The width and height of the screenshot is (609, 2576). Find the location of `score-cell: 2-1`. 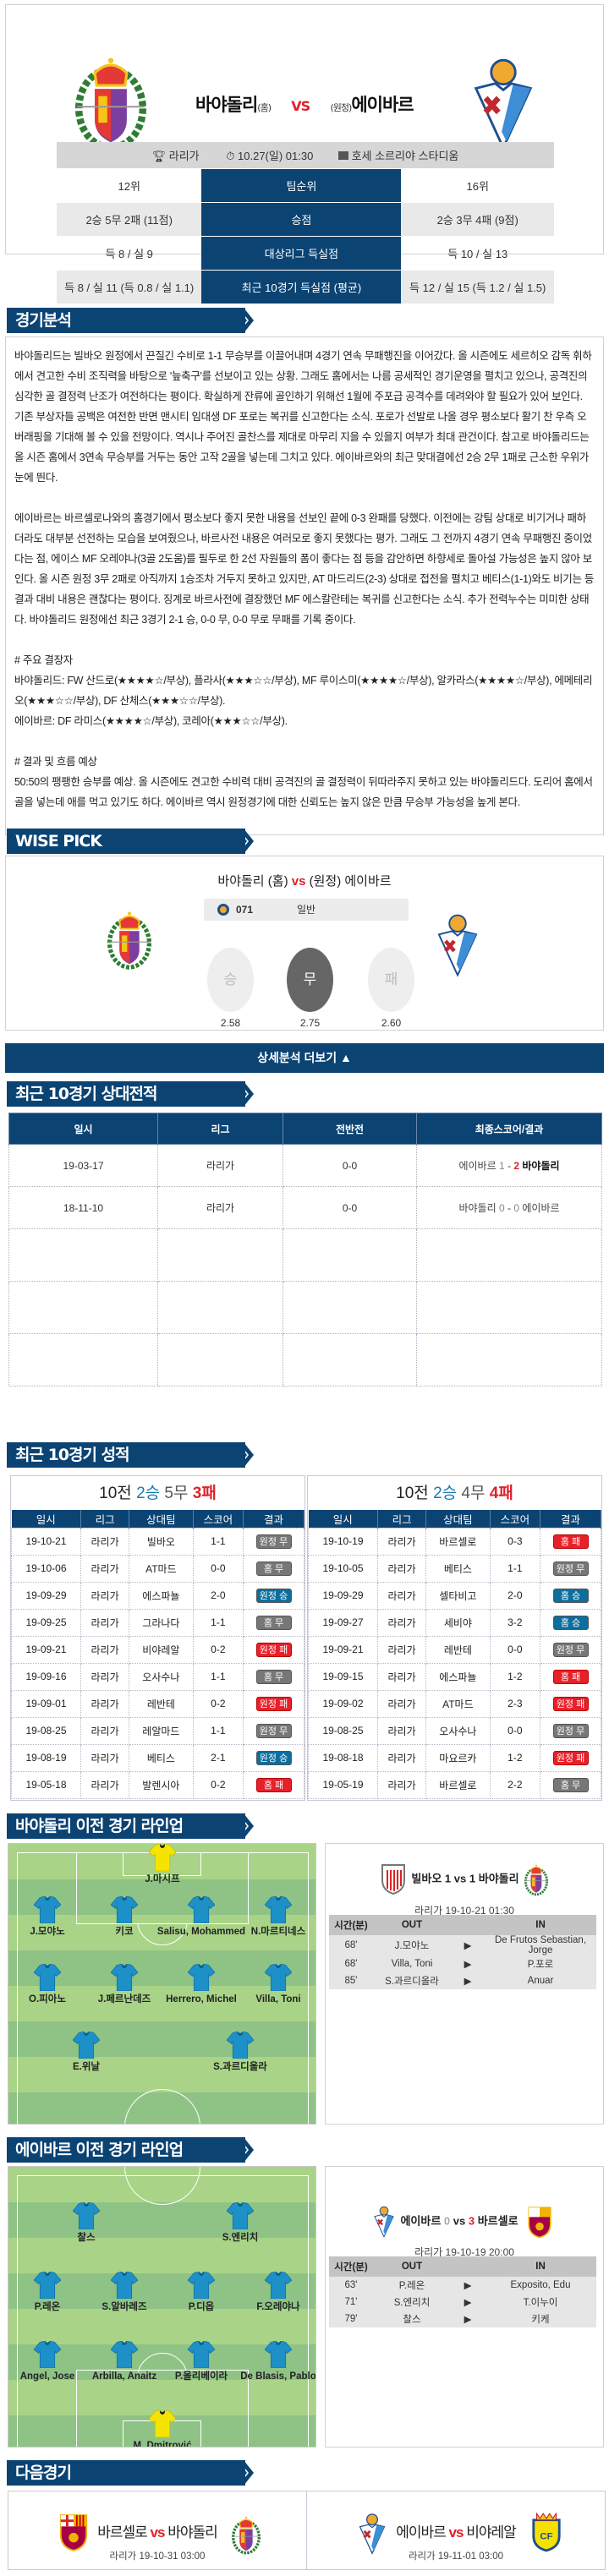

score-cell: 2-1 is located at coordinates (218, 1757).